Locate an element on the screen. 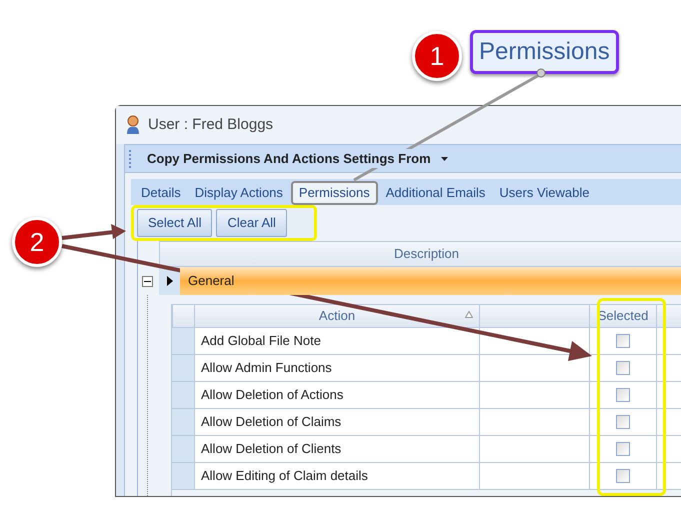  window-title: User : Fred Bloggs is located at coordinates (211, 124).